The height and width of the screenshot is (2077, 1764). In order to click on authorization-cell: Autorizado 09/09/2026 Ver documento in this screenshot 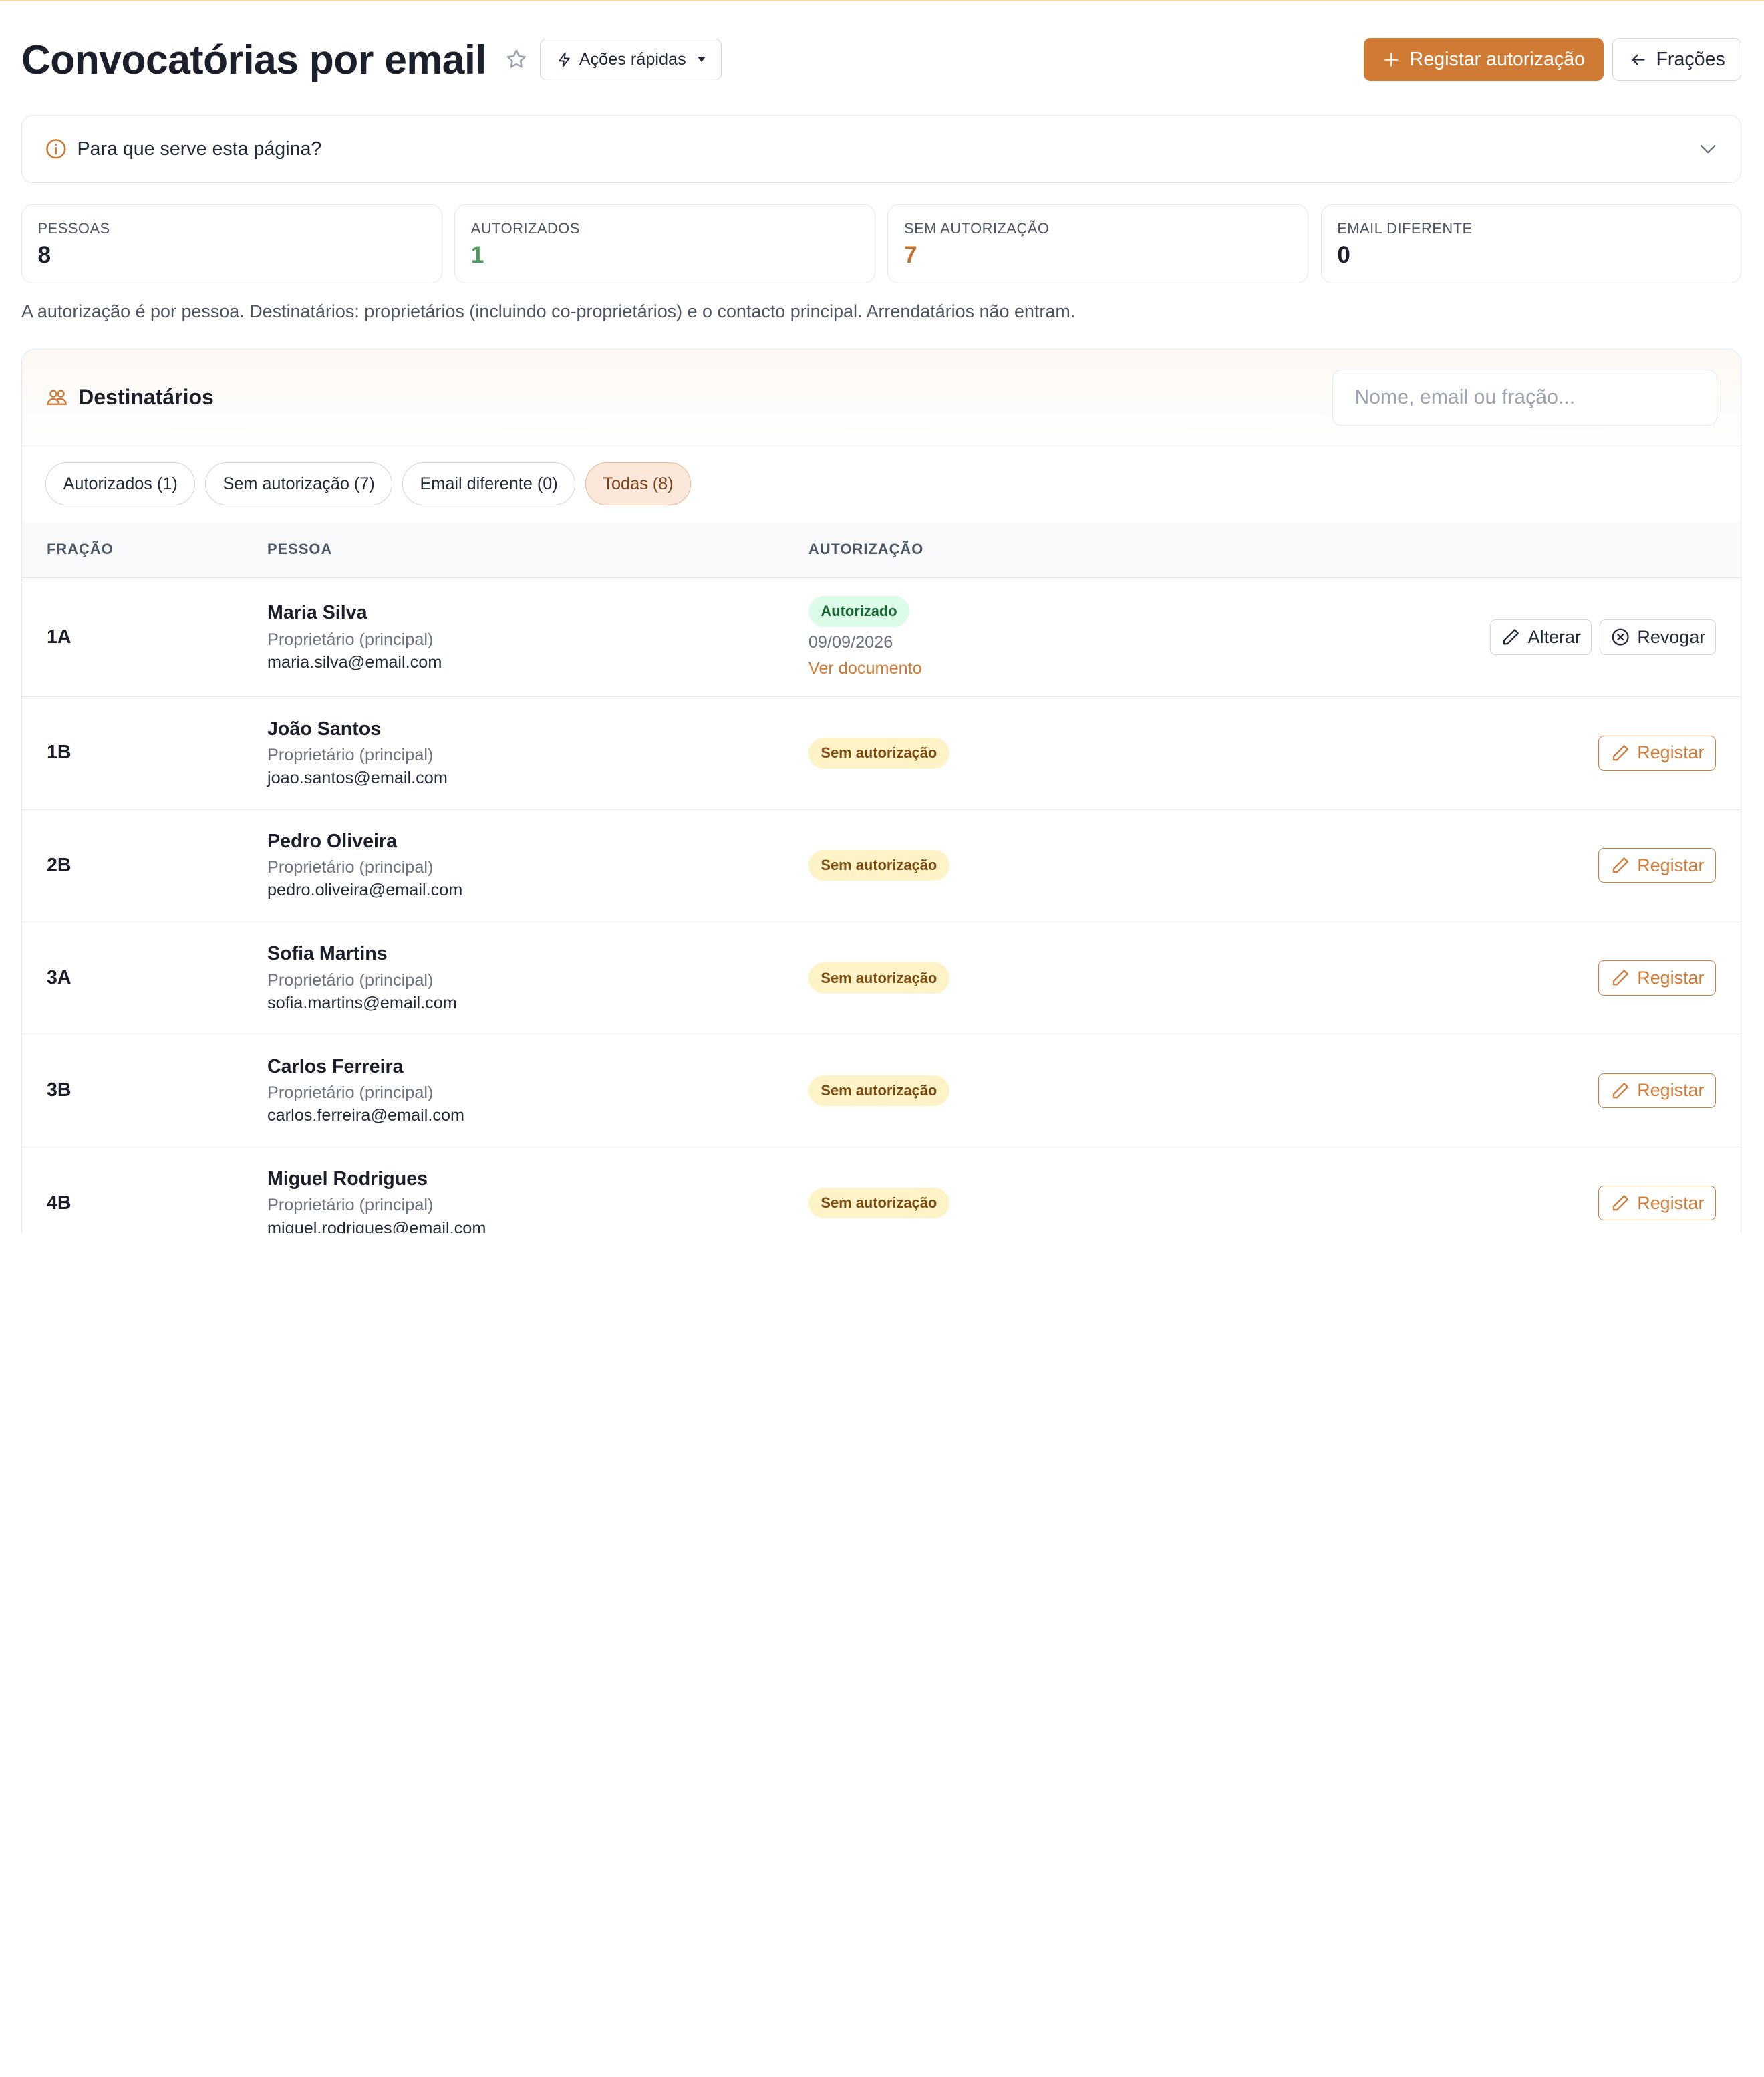, I will do `click(865, 637)`.